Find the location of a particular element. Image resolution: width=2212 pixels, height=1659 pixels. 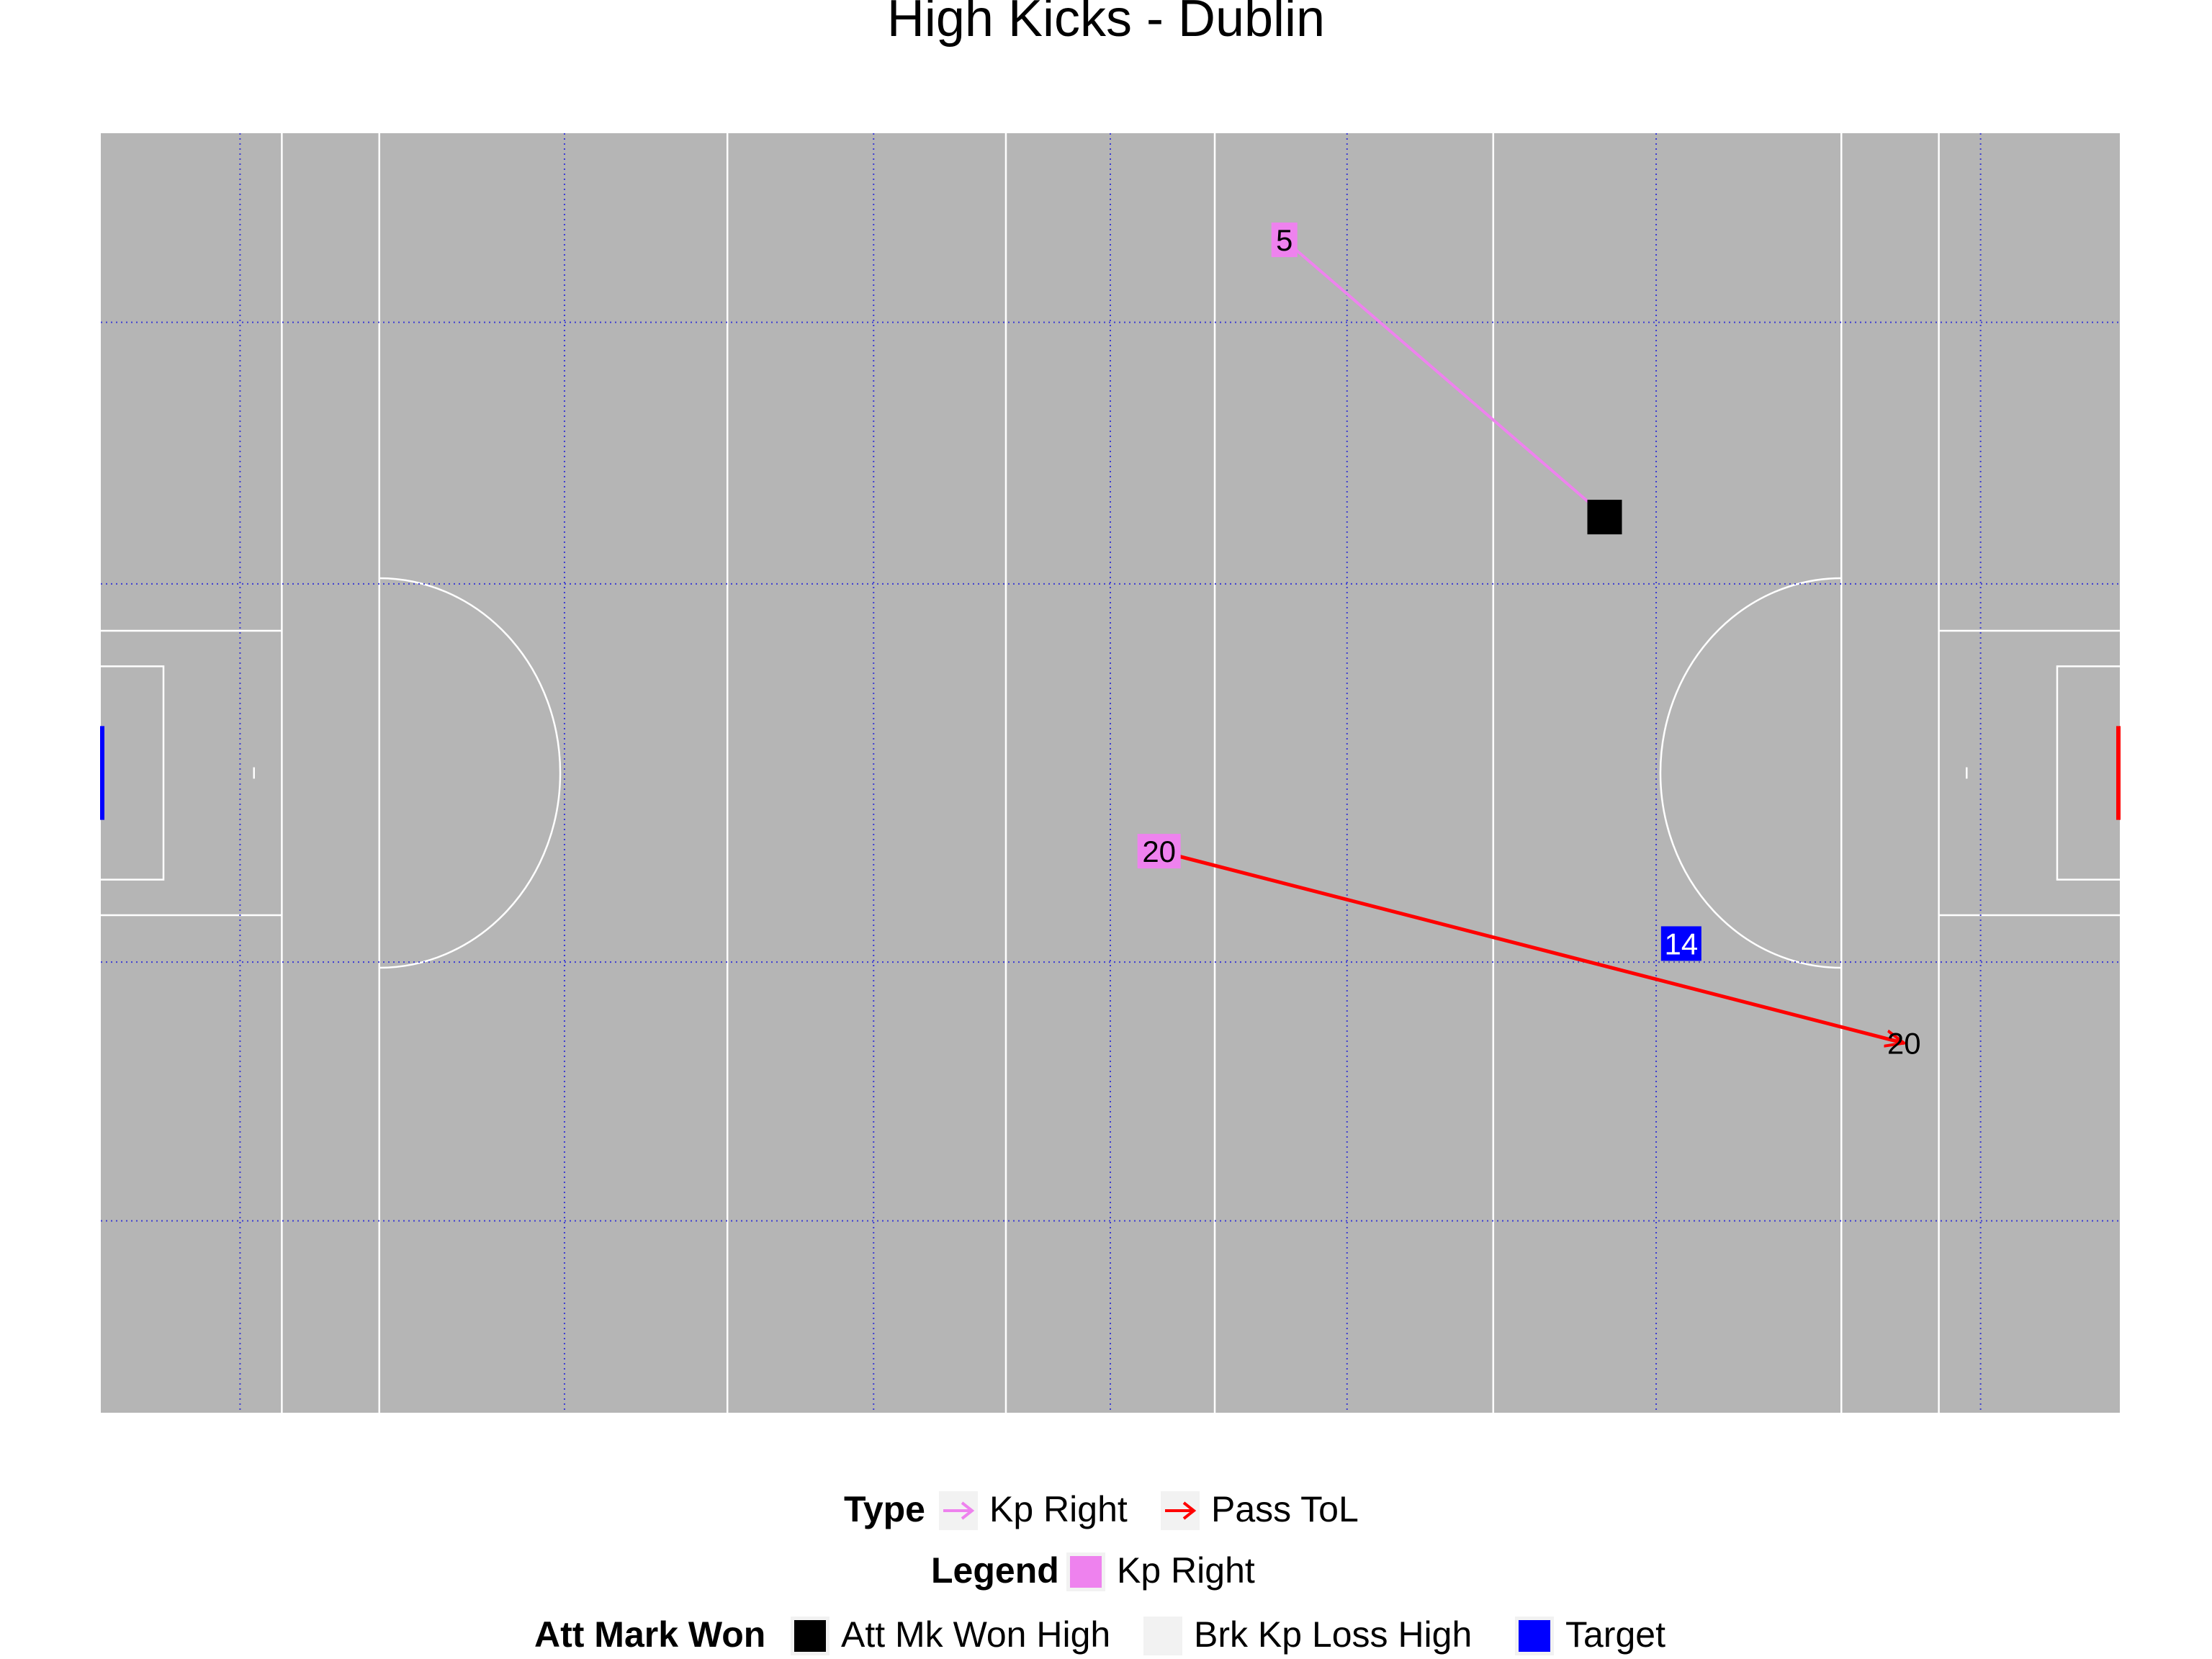

legend-item-label: Brk Kp Loss High is located at coordinates (1333, 1635).